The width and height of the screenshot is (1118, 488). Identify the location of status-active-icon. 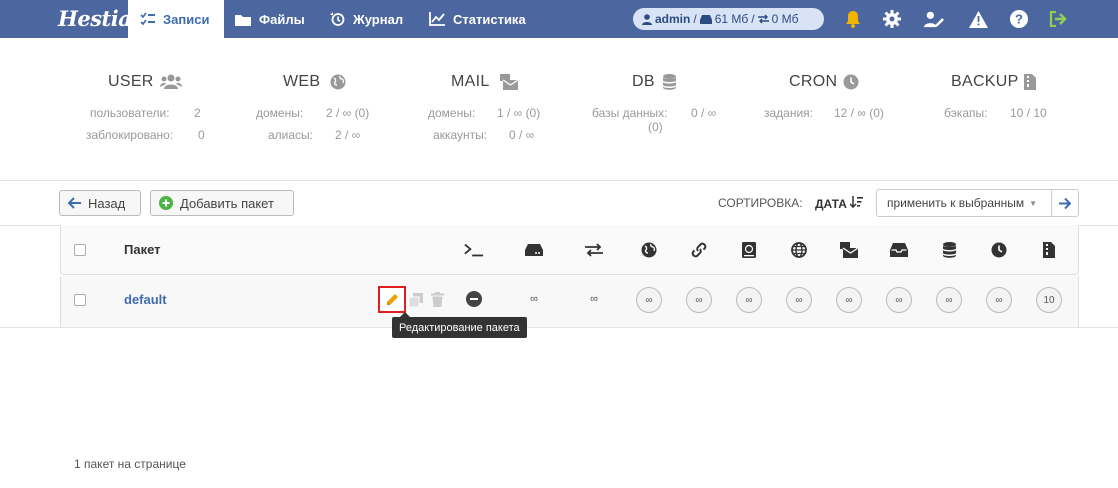
(474, 300).